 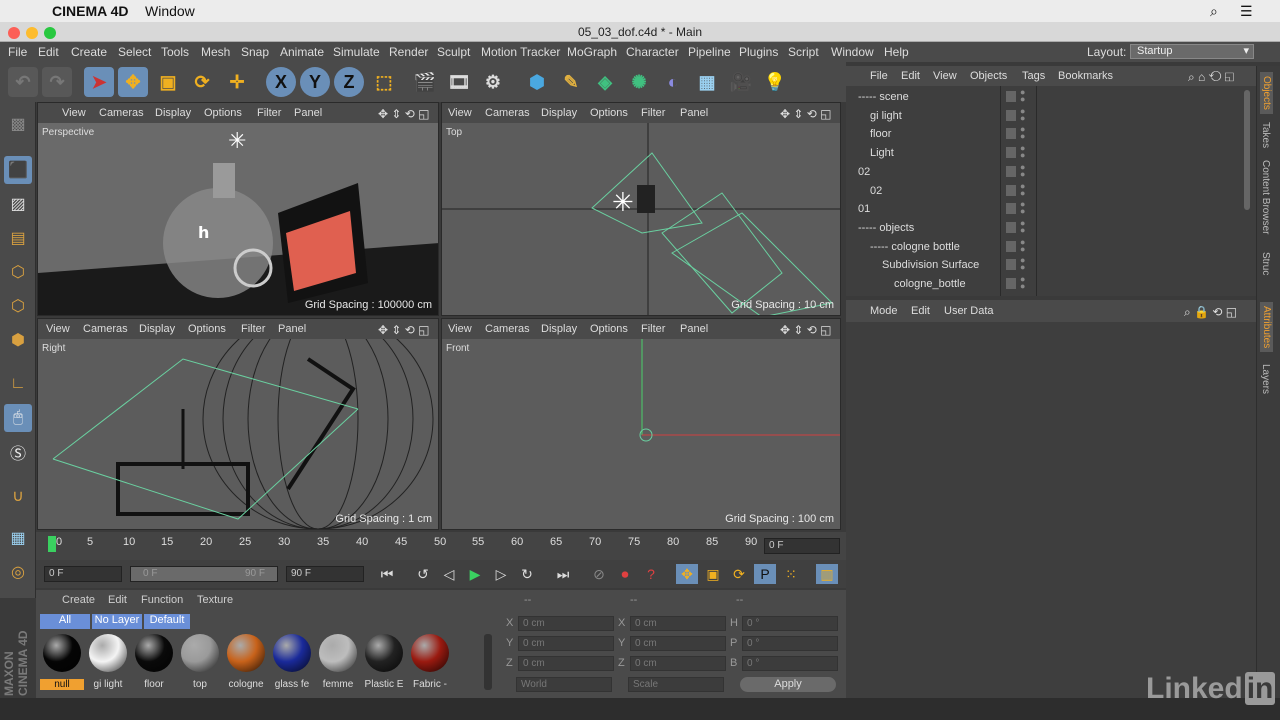 I want to click on menu-animate: Animate, so click(x=302, y=52).